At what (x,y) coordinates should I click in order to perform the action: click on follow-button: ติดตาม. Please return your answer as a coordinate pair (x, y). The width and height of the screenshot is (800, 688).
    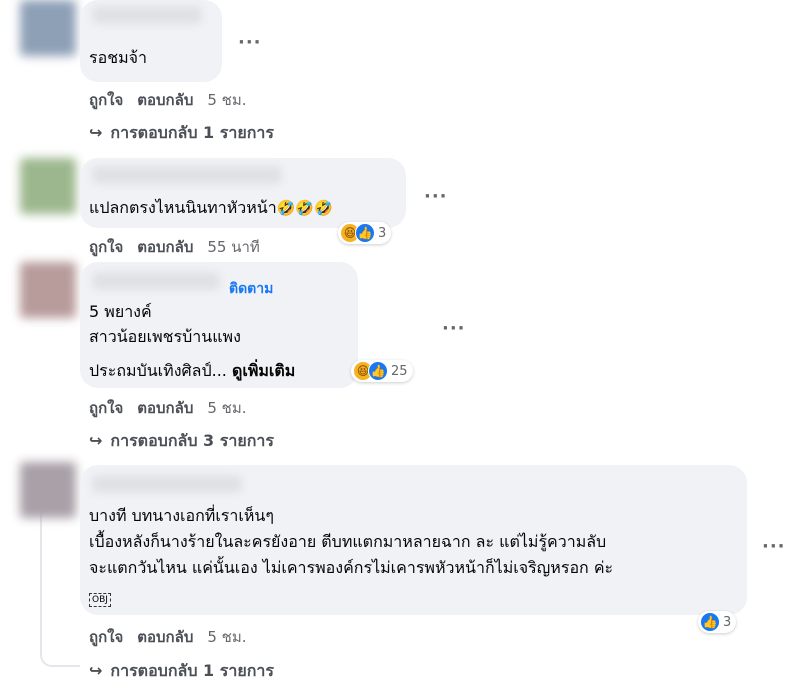
    Looking at the image, I should click on (251, 289).